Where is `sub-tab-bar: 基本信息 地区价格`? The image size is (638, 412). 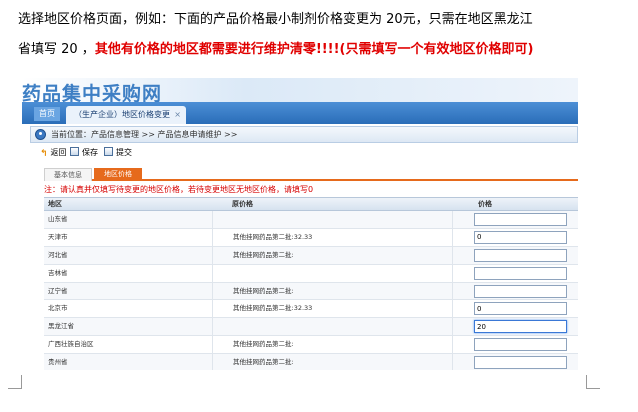 sub-tab-bar: 基本信息 地区价格 is located at coordinates (311, 174).